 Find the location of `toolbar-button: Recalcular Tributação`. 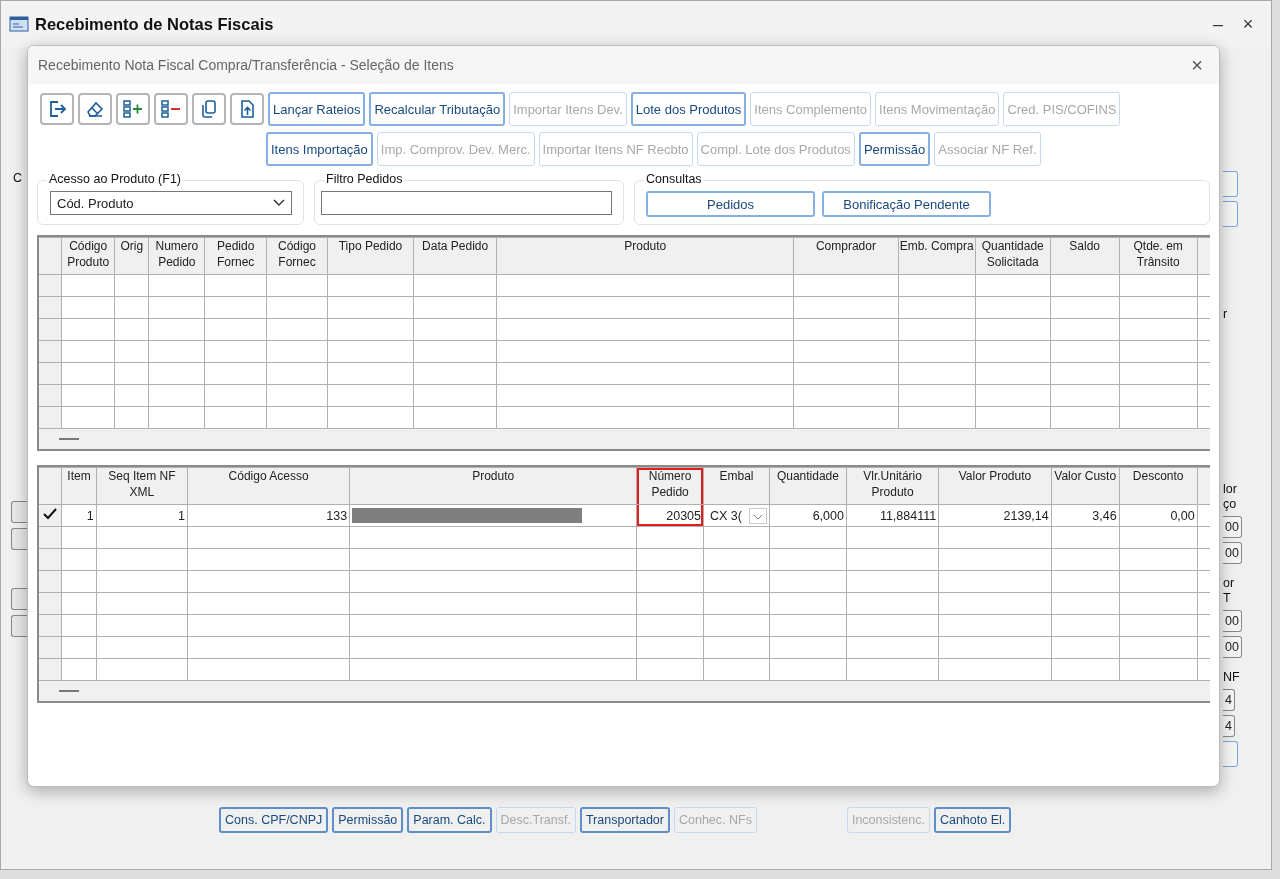

toolbar-button: Recalcular Tributação is located at coordinates (437, 109).